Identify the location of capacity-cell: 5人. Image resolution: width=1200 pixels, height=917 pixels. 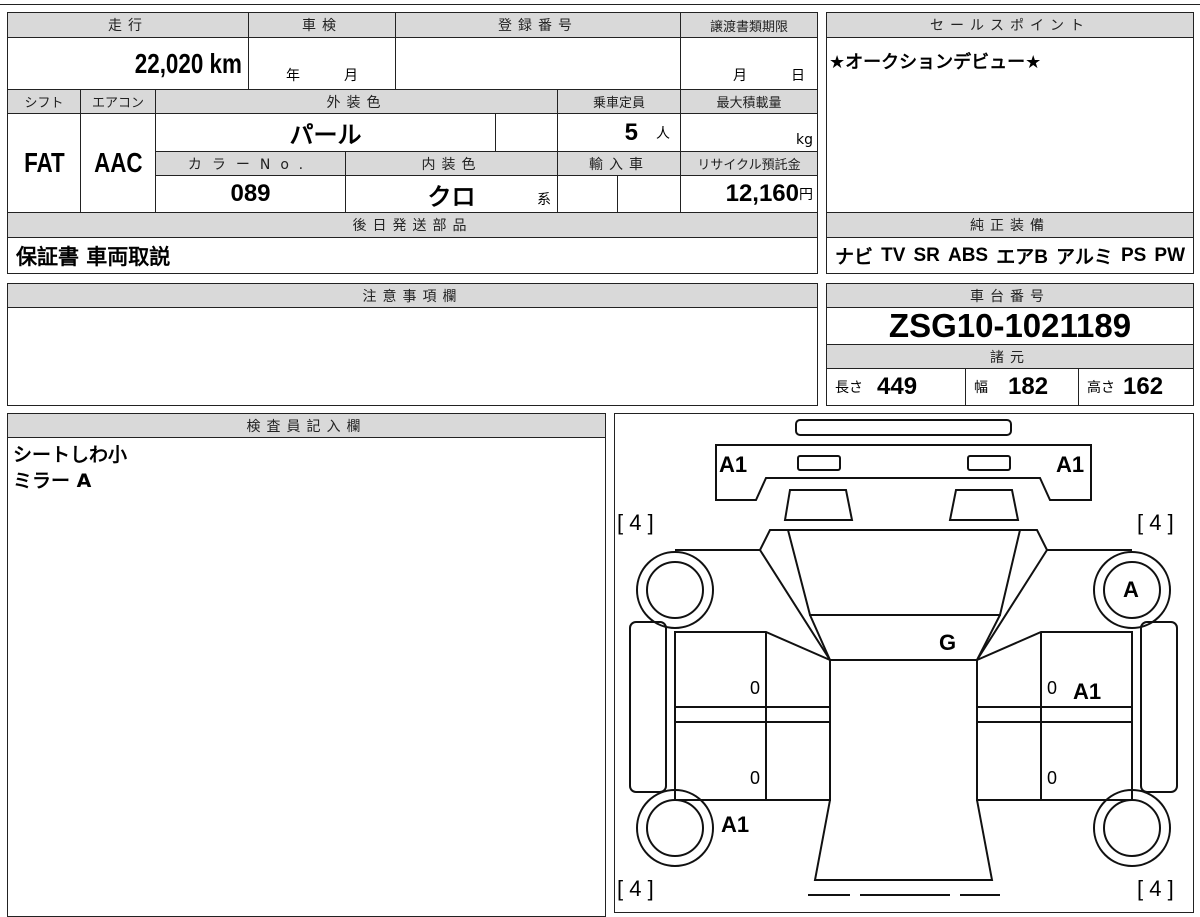
(619, 132).